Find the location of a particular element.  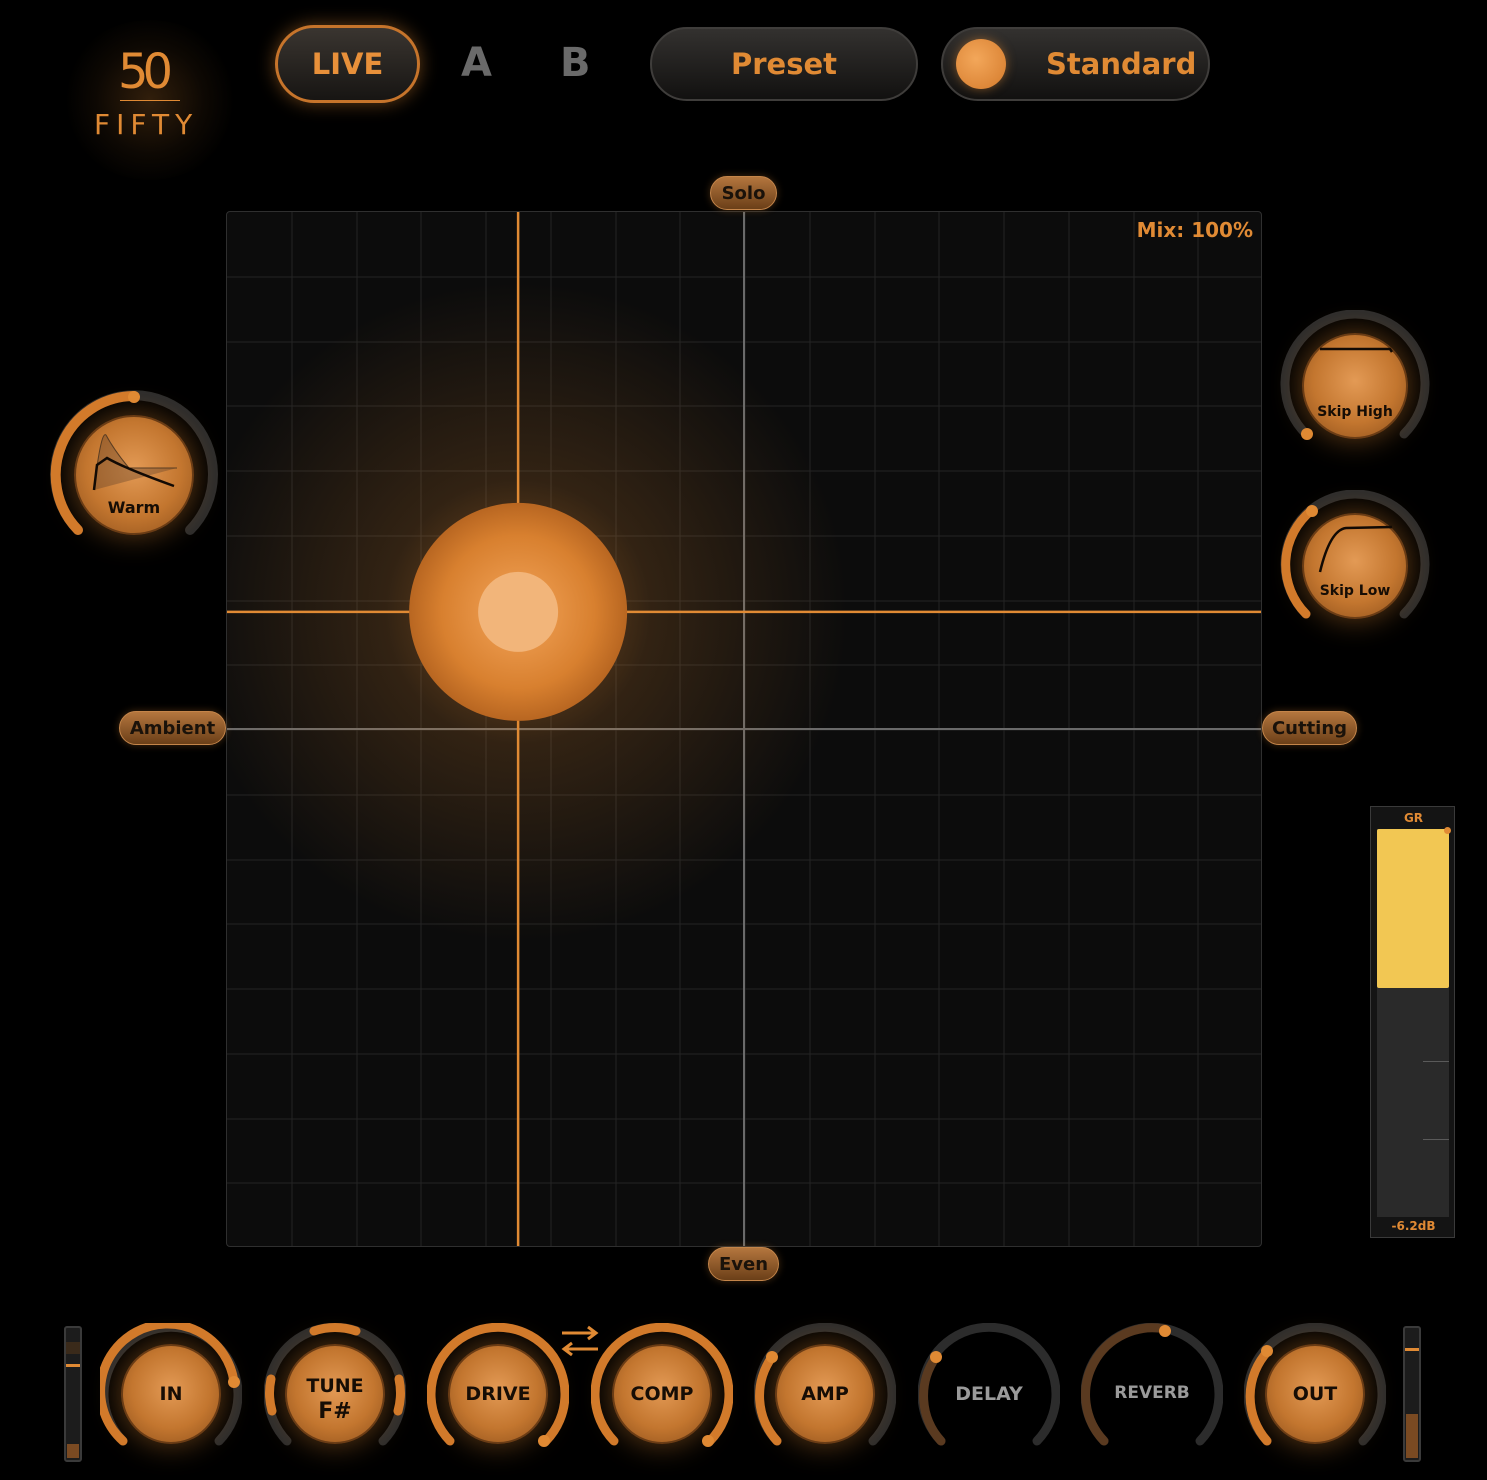

skip-low-curve-icon is located at coordinates (1355, 549).